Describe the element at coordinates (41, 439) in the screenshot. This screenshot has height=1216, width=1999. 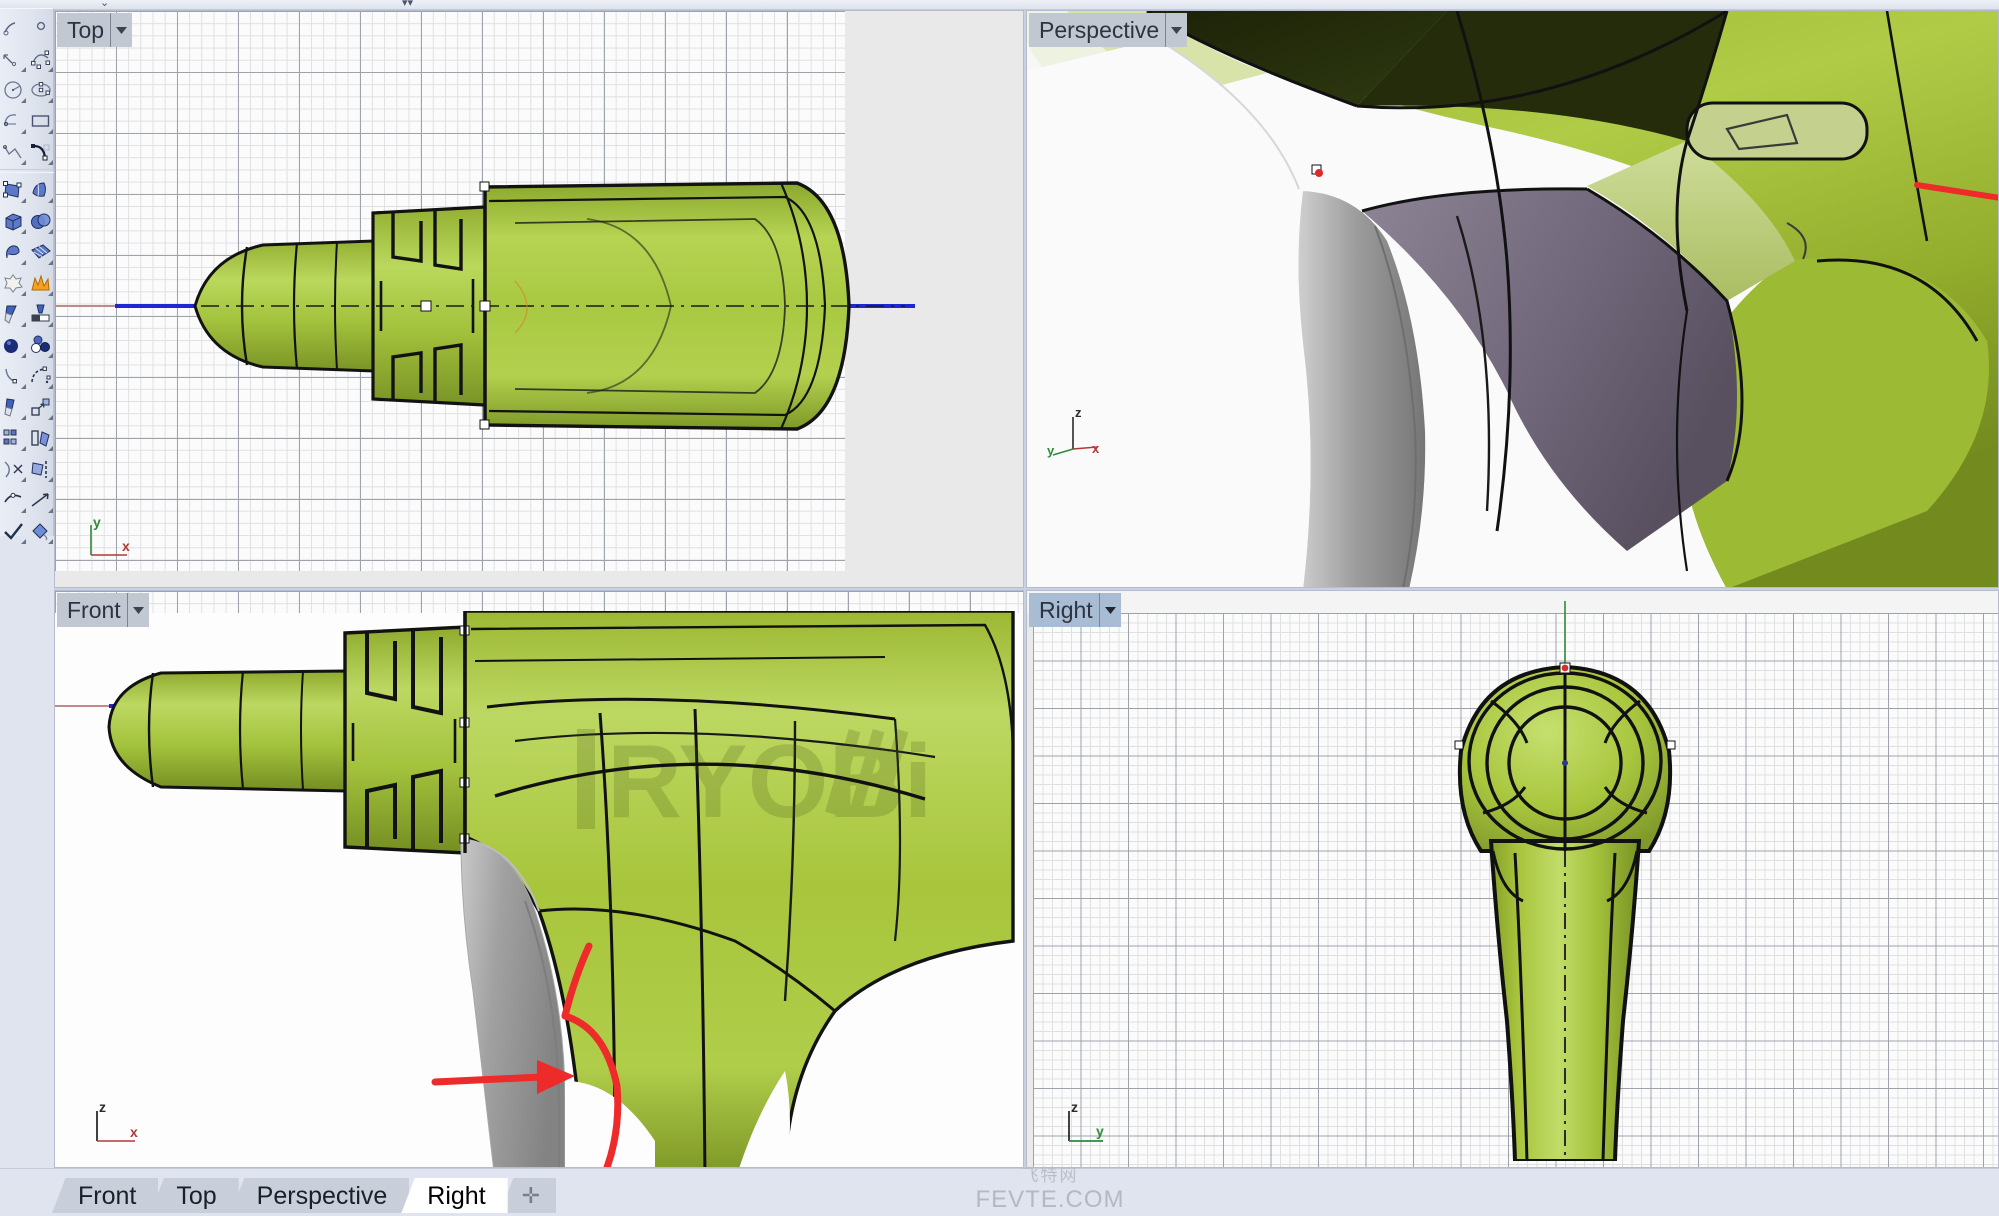
I see `mirror-icon` at that location.